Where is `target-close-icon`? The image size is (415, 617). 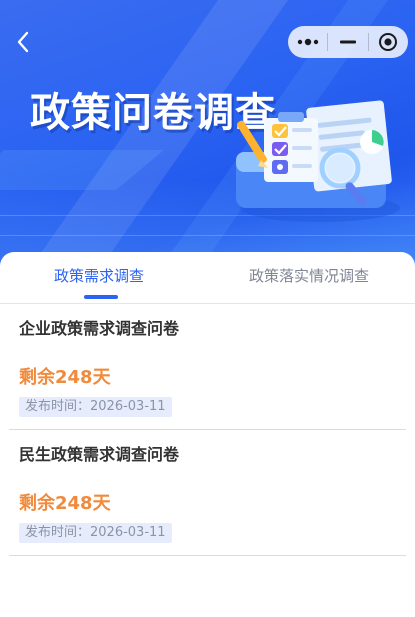 target-close-icon is located at coordinates (388, 42).